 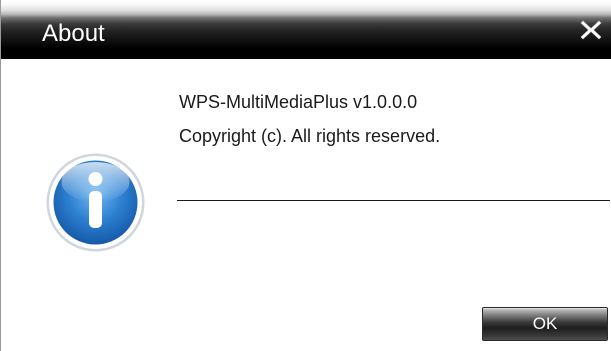 What do you see at coordinates (73, 33) in the screenshot?
I see `window-title: About` at bounding box center [73, 33].